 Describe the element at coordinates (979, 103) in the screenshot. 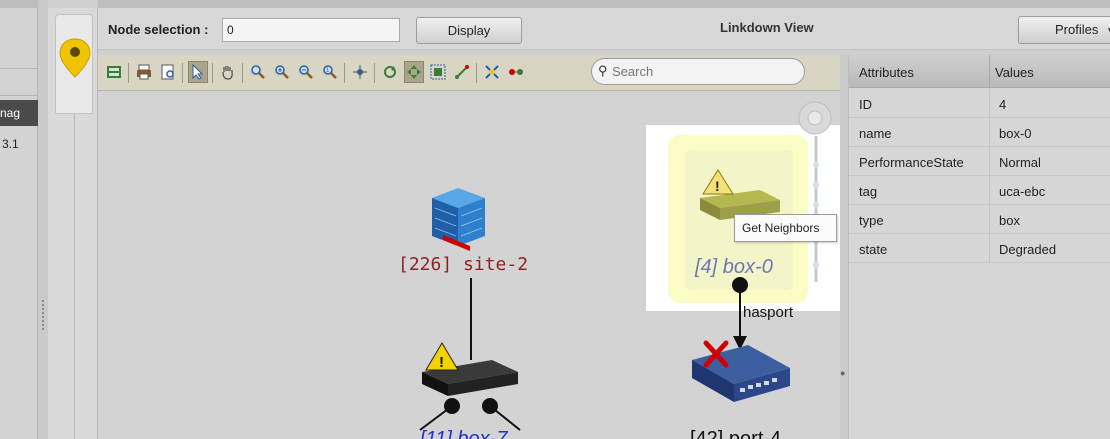

I see `table-row: ID 4` at that location.